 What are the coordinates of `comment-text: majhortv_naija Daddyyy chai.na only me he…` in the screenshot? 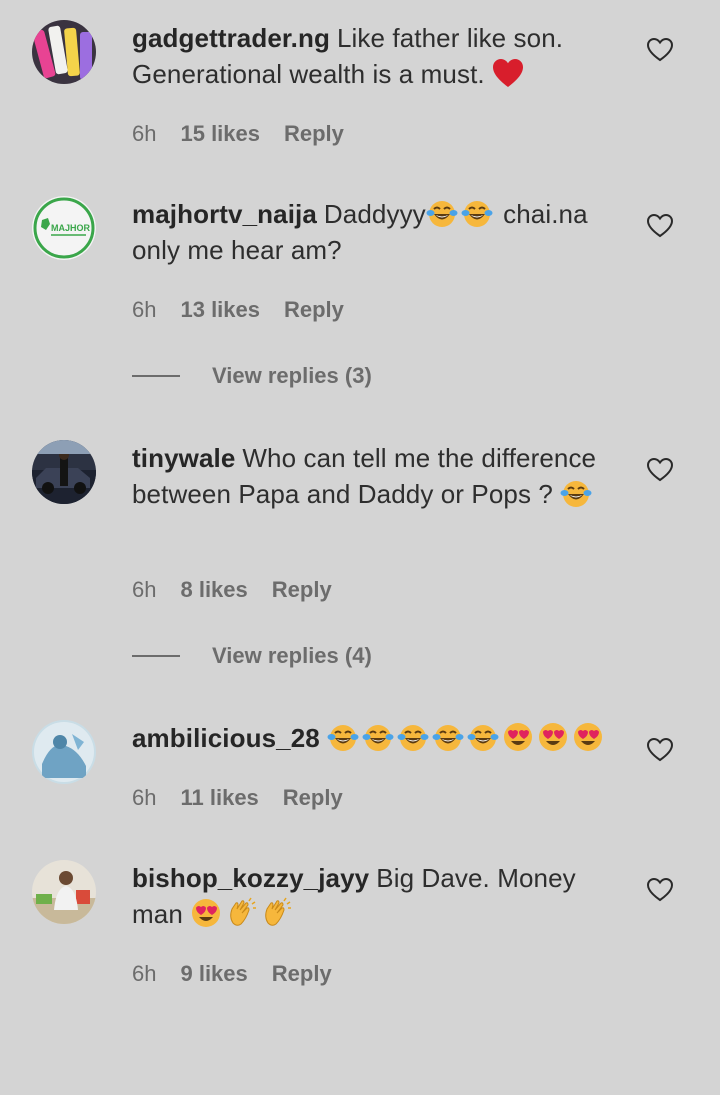 It's located at (377, 232).